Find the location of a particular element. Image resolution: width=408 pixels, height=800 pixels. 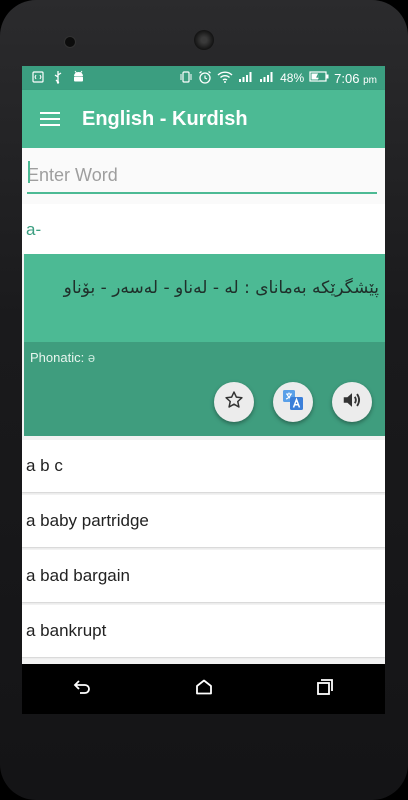

status-bar: 48% 7:06 pm is located at coordinates (203, 78).